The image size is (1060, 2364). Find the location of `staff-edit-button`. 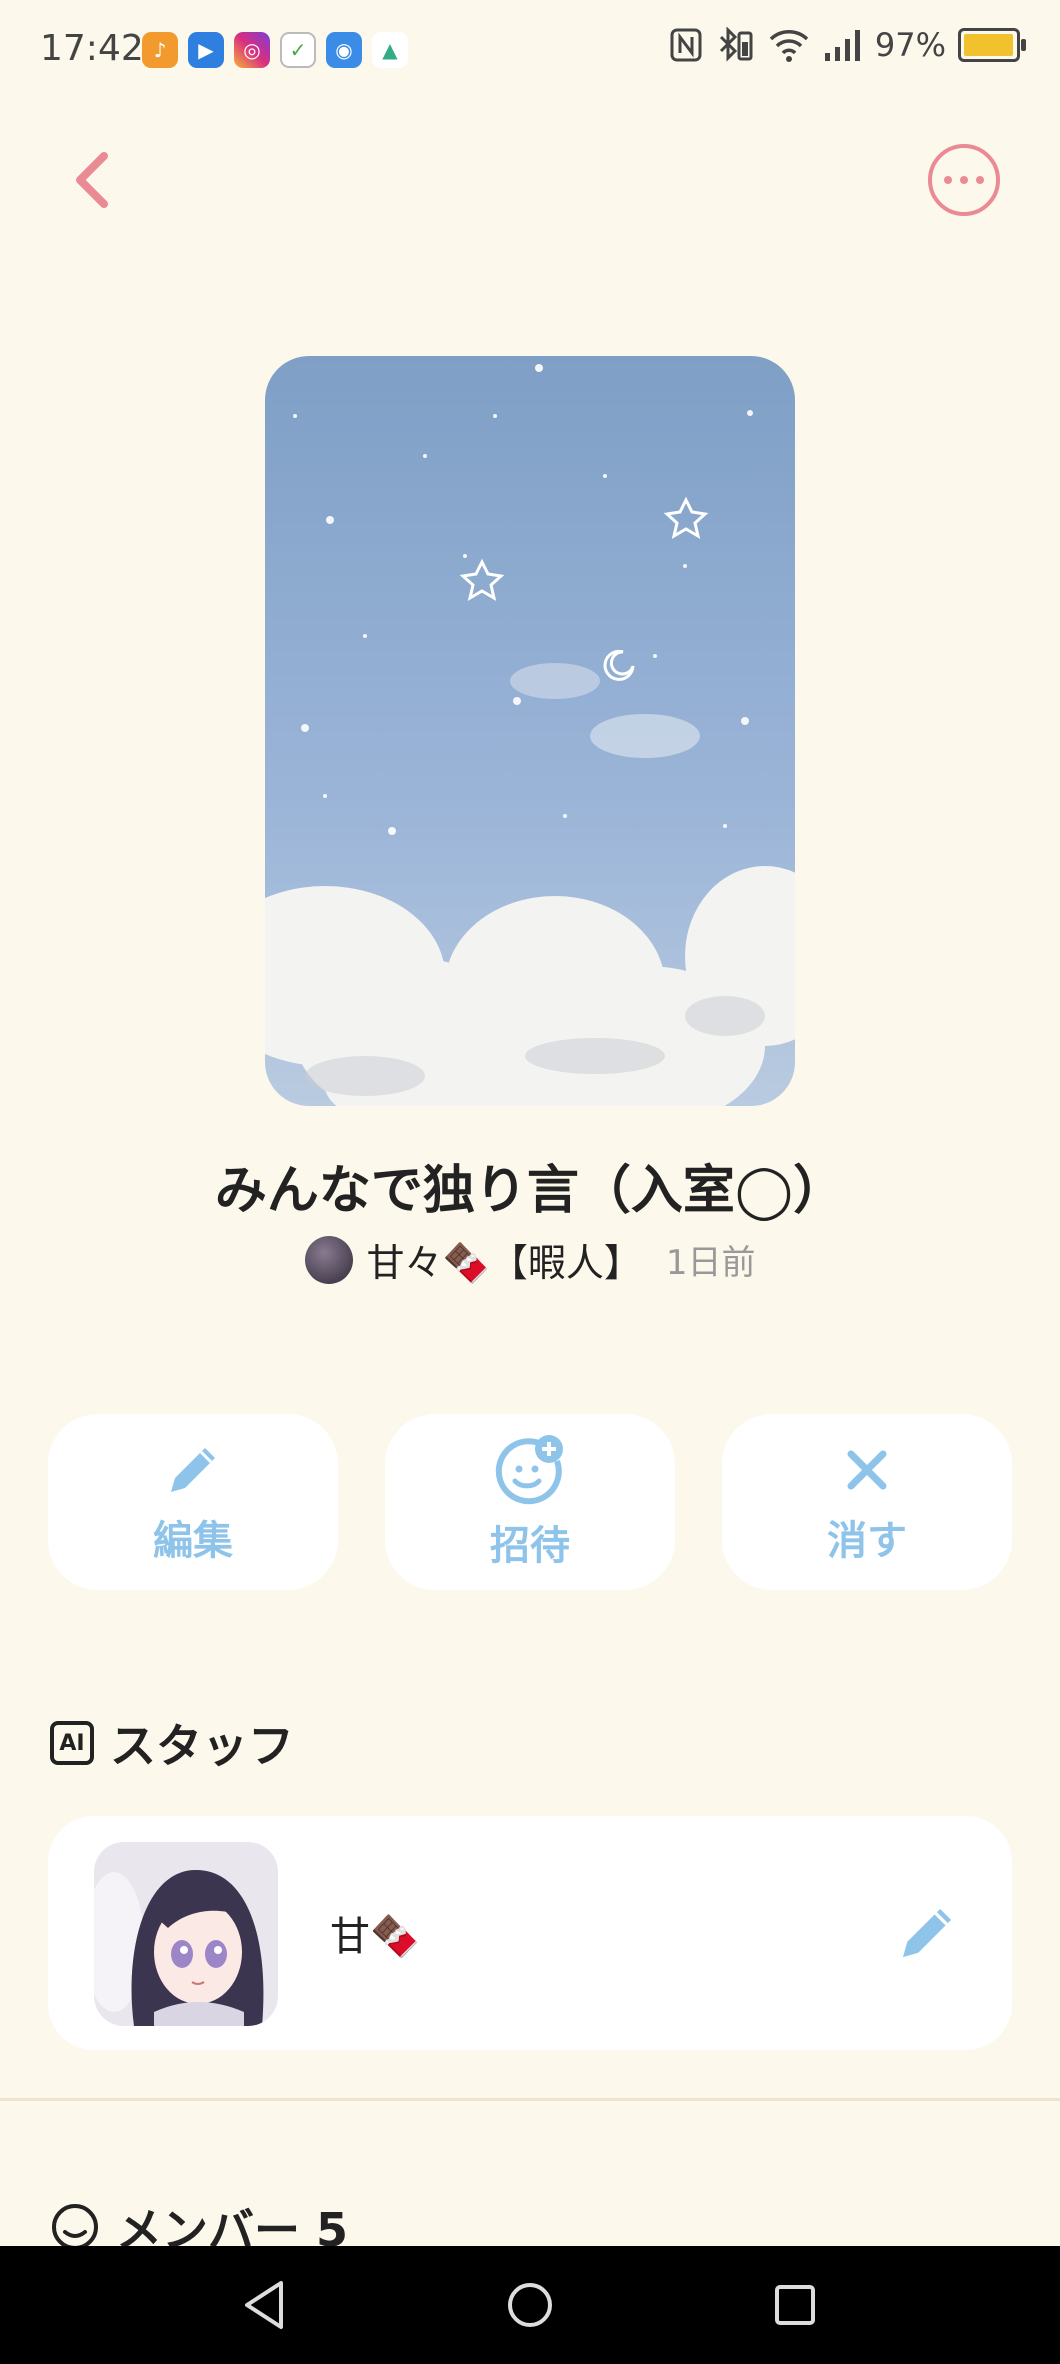

staff-edit-button is located at coordinates (927, 1933).